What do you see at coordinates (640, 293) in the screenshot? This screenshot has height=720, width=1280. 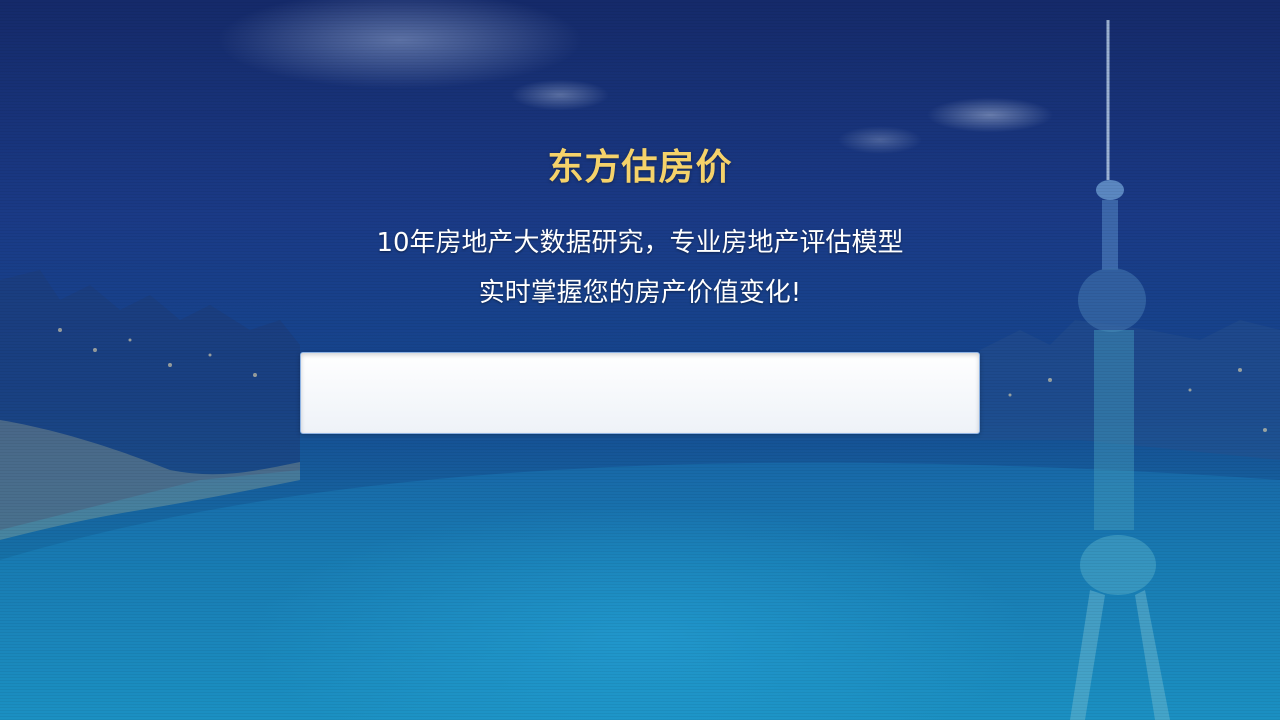 I see `subtitle-line-2: 实时掌握您的房产价值变化!` at bounding box center [640, 293].